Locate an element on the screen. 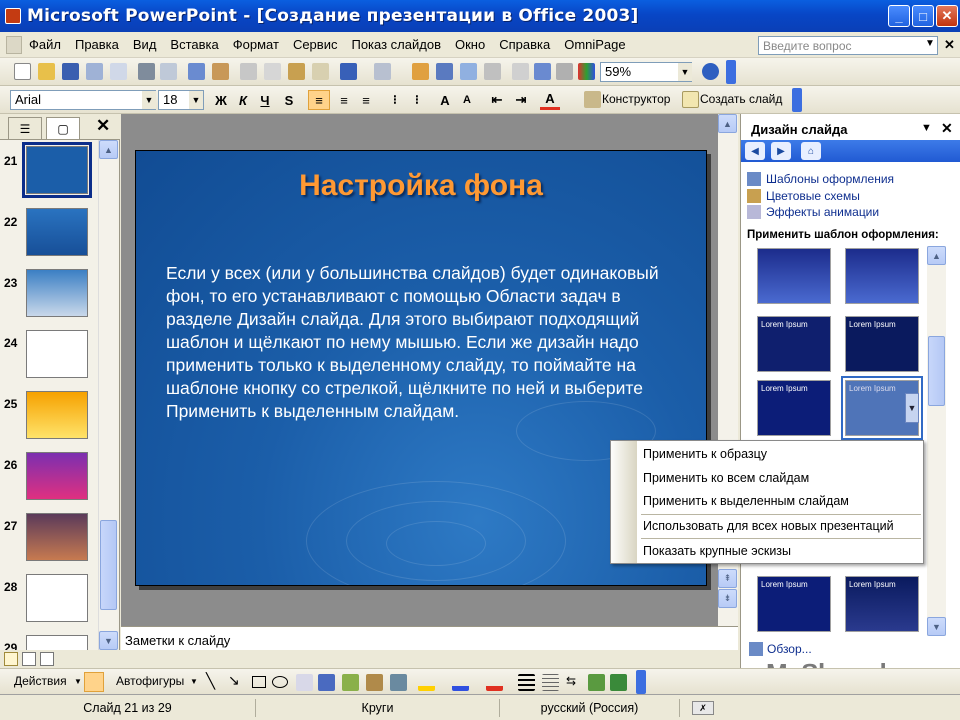 The image size is (960, 720). notes-pane: Заметки к слайду is located at coordinates (429, 638).